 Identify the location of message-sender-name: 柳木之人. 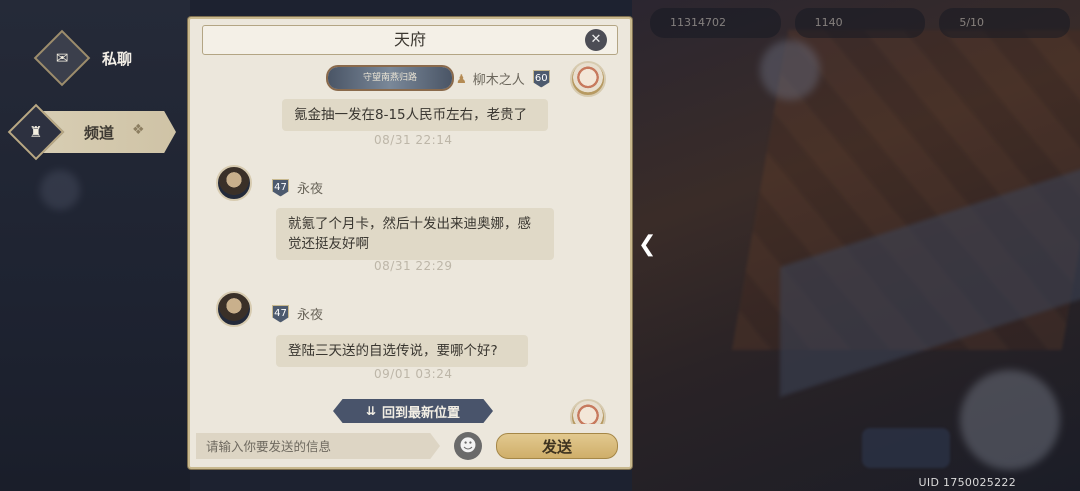
(498, 80).